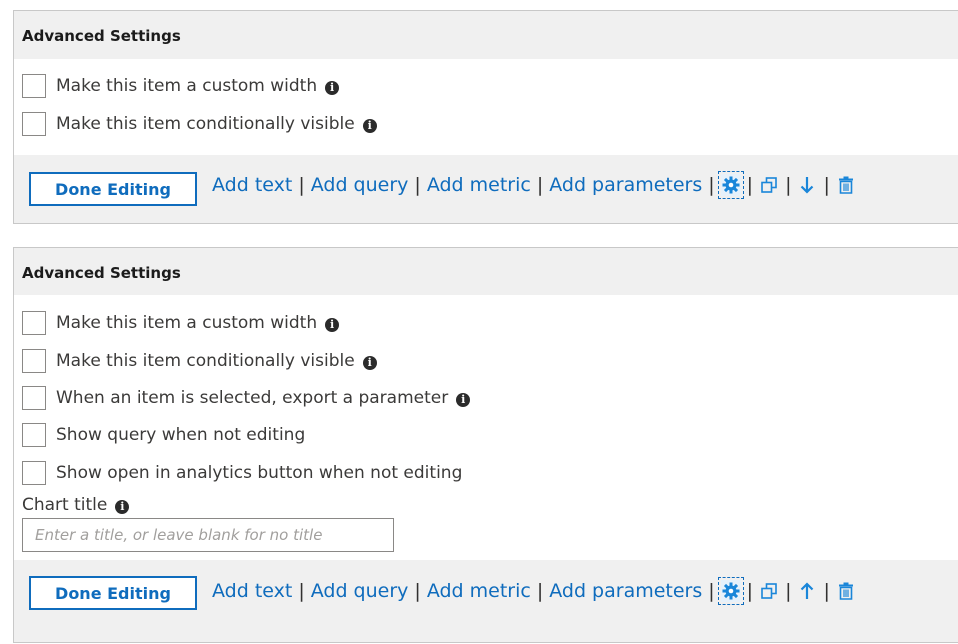  I want to click on move-down-icon, so click(807, 185).